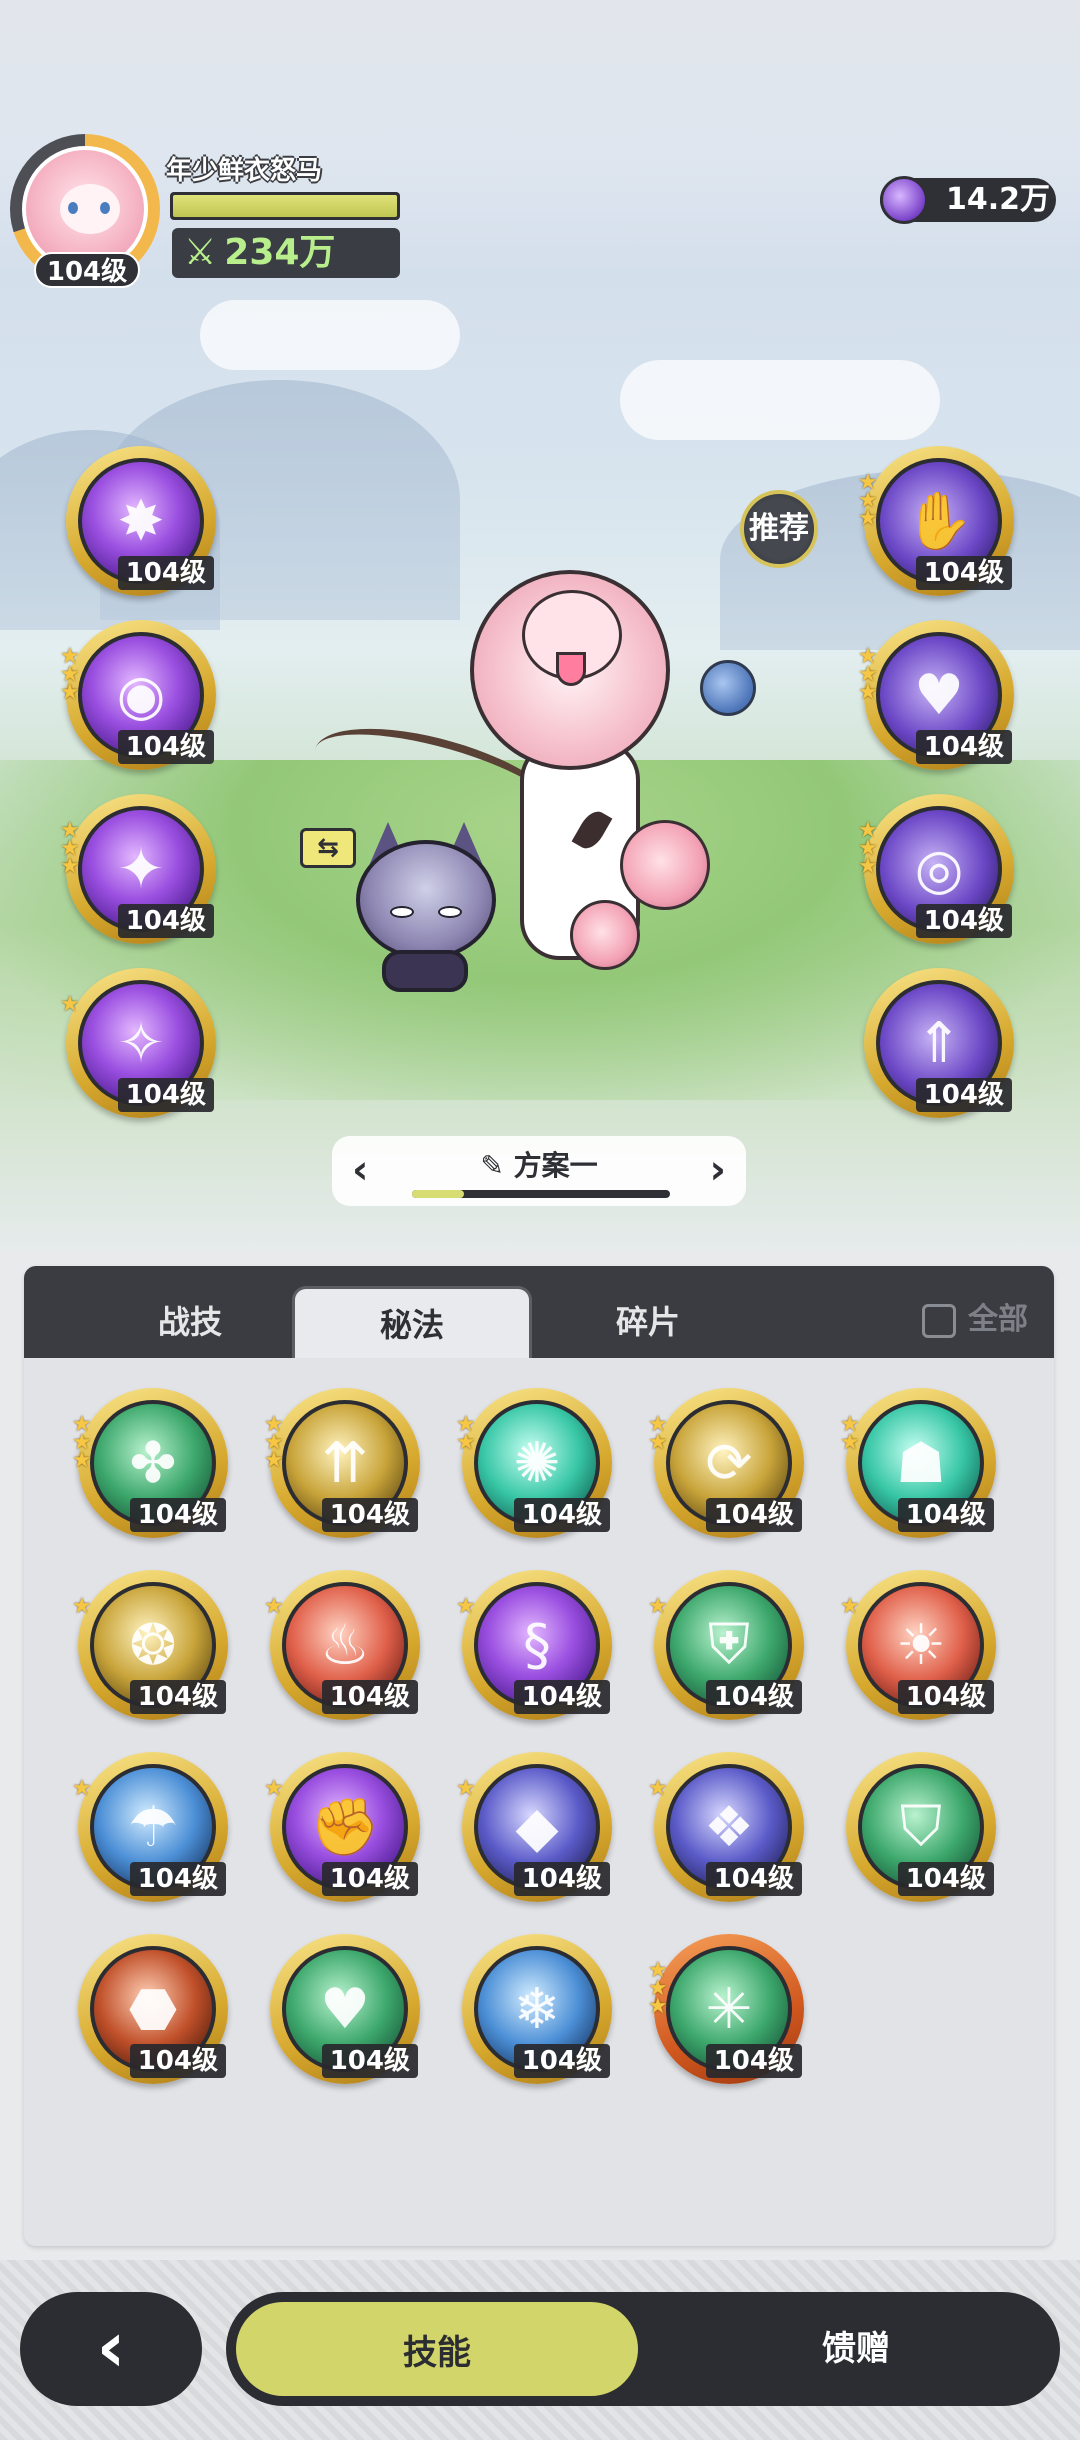  I want to click on rose, so click(665, 865).